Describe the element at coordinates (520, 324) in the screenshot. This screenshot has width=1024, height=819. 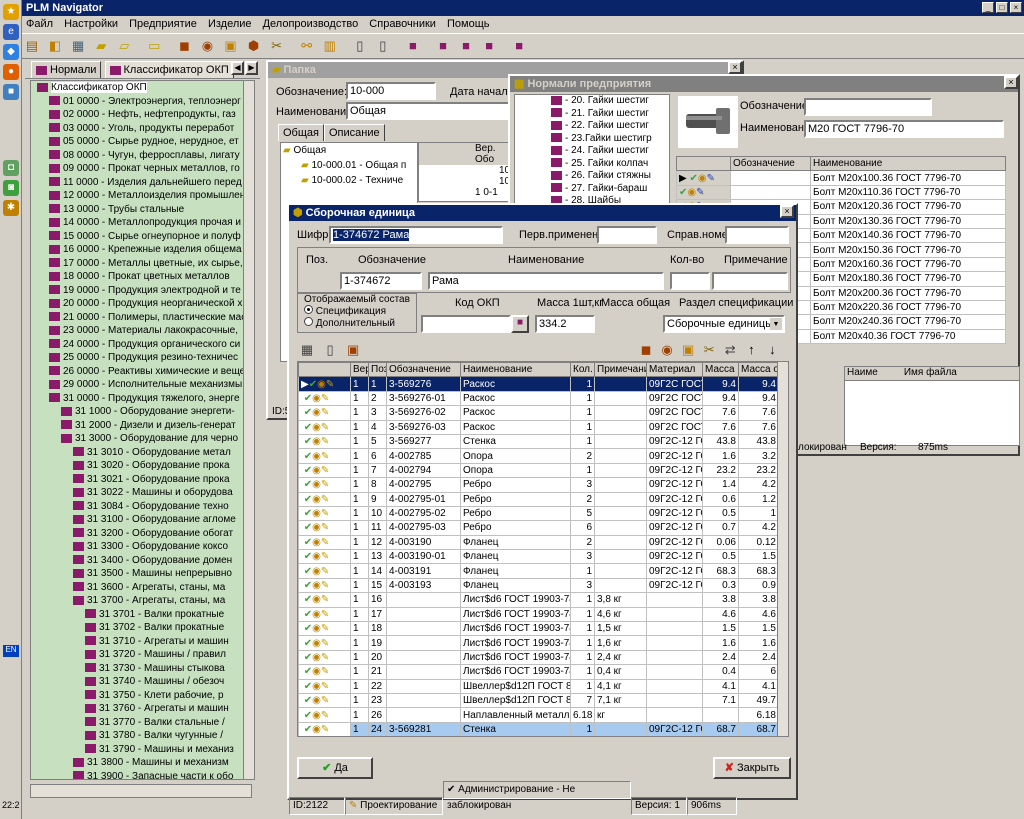
I see `okp-pick-button: ■` at that location.